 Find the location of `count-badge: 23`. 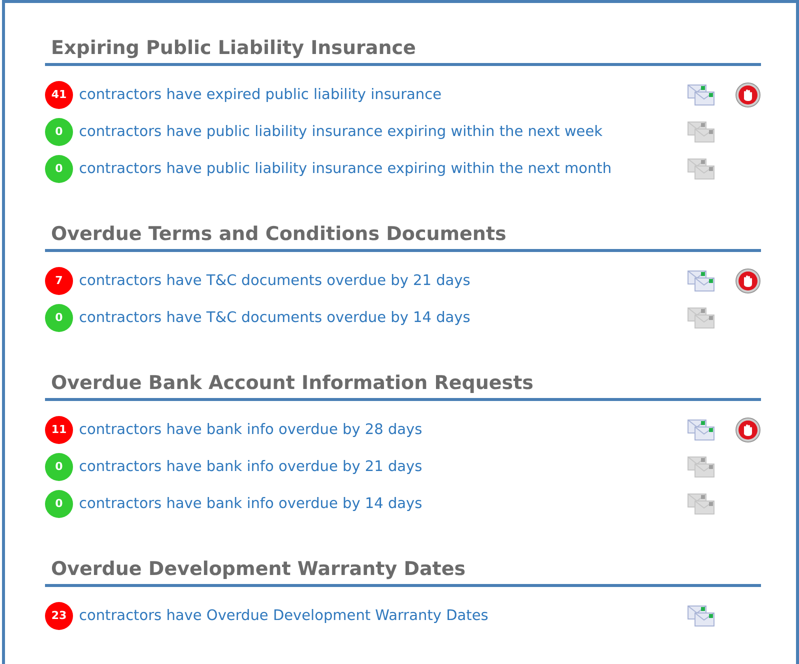

count-badge: 23 is located at coordinates (59, 616).